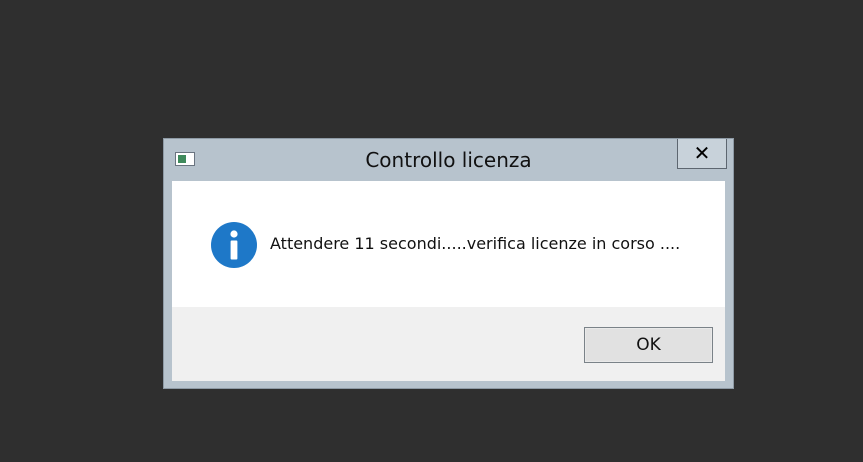 This screenshot has height=462, width=863. I want to click on dialog-title: Controllo licenza, so click(448, 160).